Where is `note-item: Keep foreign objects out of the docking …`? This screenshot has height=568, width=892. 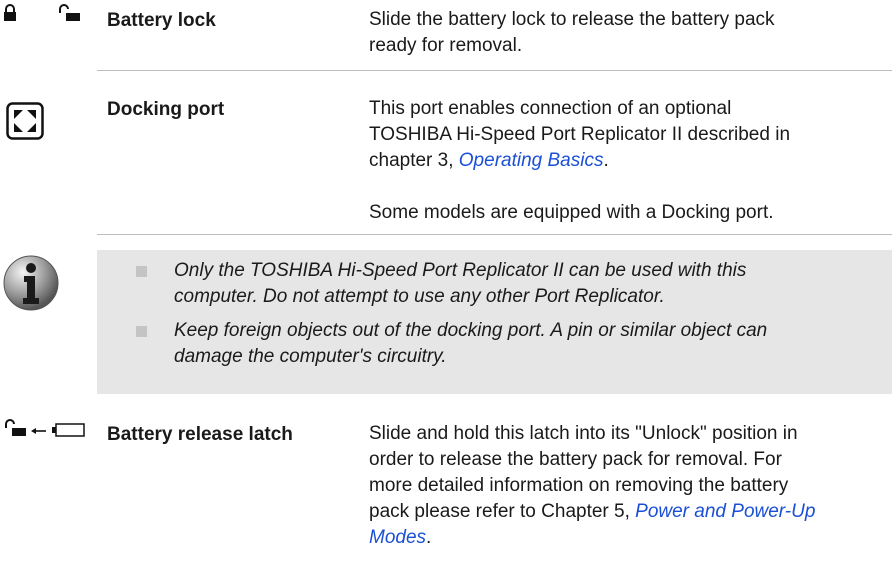
note-item: Keep foreign objects out of the docking … is located at coordinates (471, 343).